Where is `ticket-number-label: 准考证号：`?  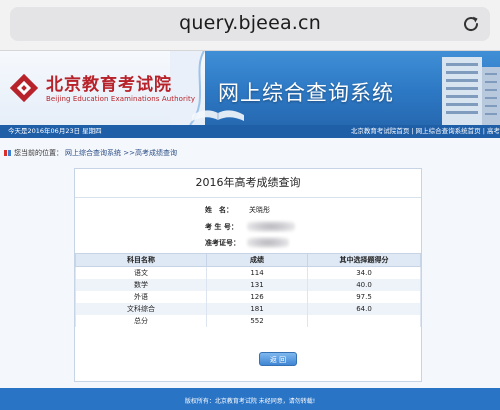 ticket-number-label: 准考证号： is located at coordinates (222, 243).